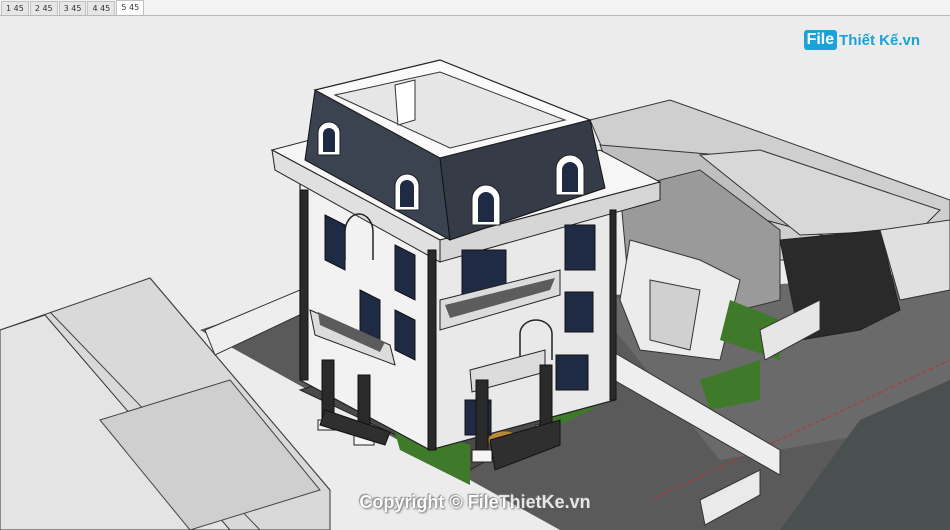 Image resolution: width=950 pixels, height=530 pixels. What do you see at coordinates (879, 40) in the screenshot?
I see `logo-brand-text: Thiết Kế.vn` at bounding box center [879, 40].